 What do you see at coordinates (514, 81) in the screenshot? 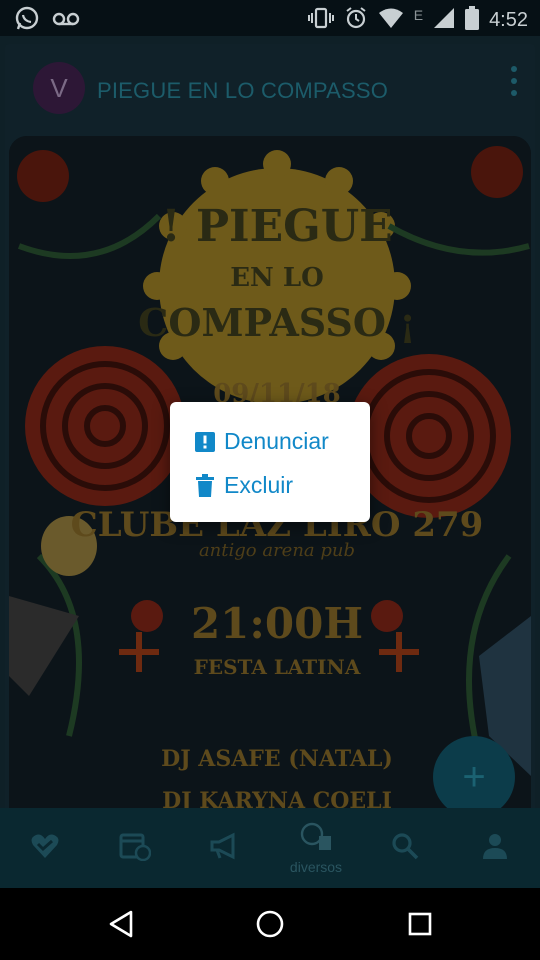
I see `kebab-menu-icon` at bounding box center [514, 81].